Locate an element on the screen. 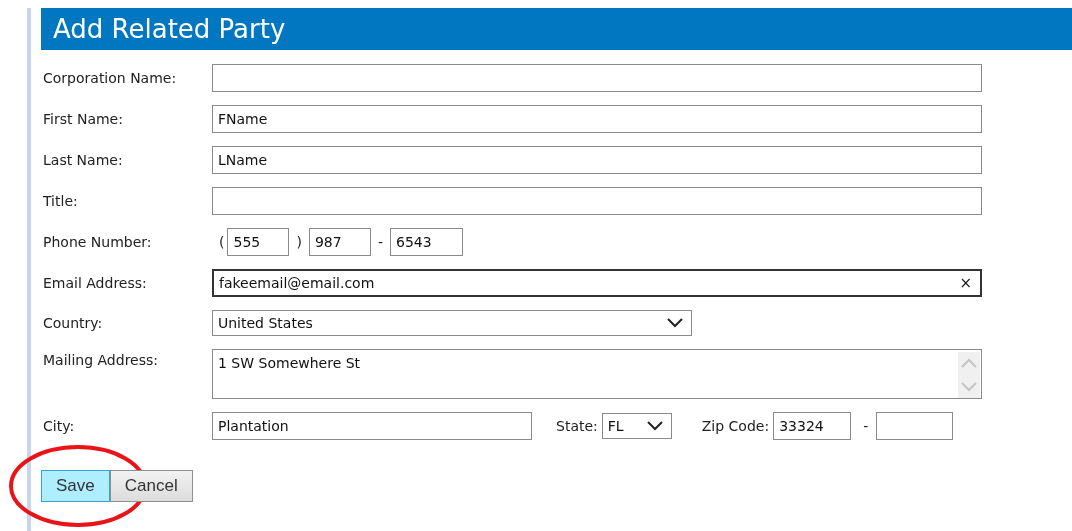 Image resolution: width=1072 pixels, height=531 pixels. field-label: Email Address: is located at coordinates (95, 283).